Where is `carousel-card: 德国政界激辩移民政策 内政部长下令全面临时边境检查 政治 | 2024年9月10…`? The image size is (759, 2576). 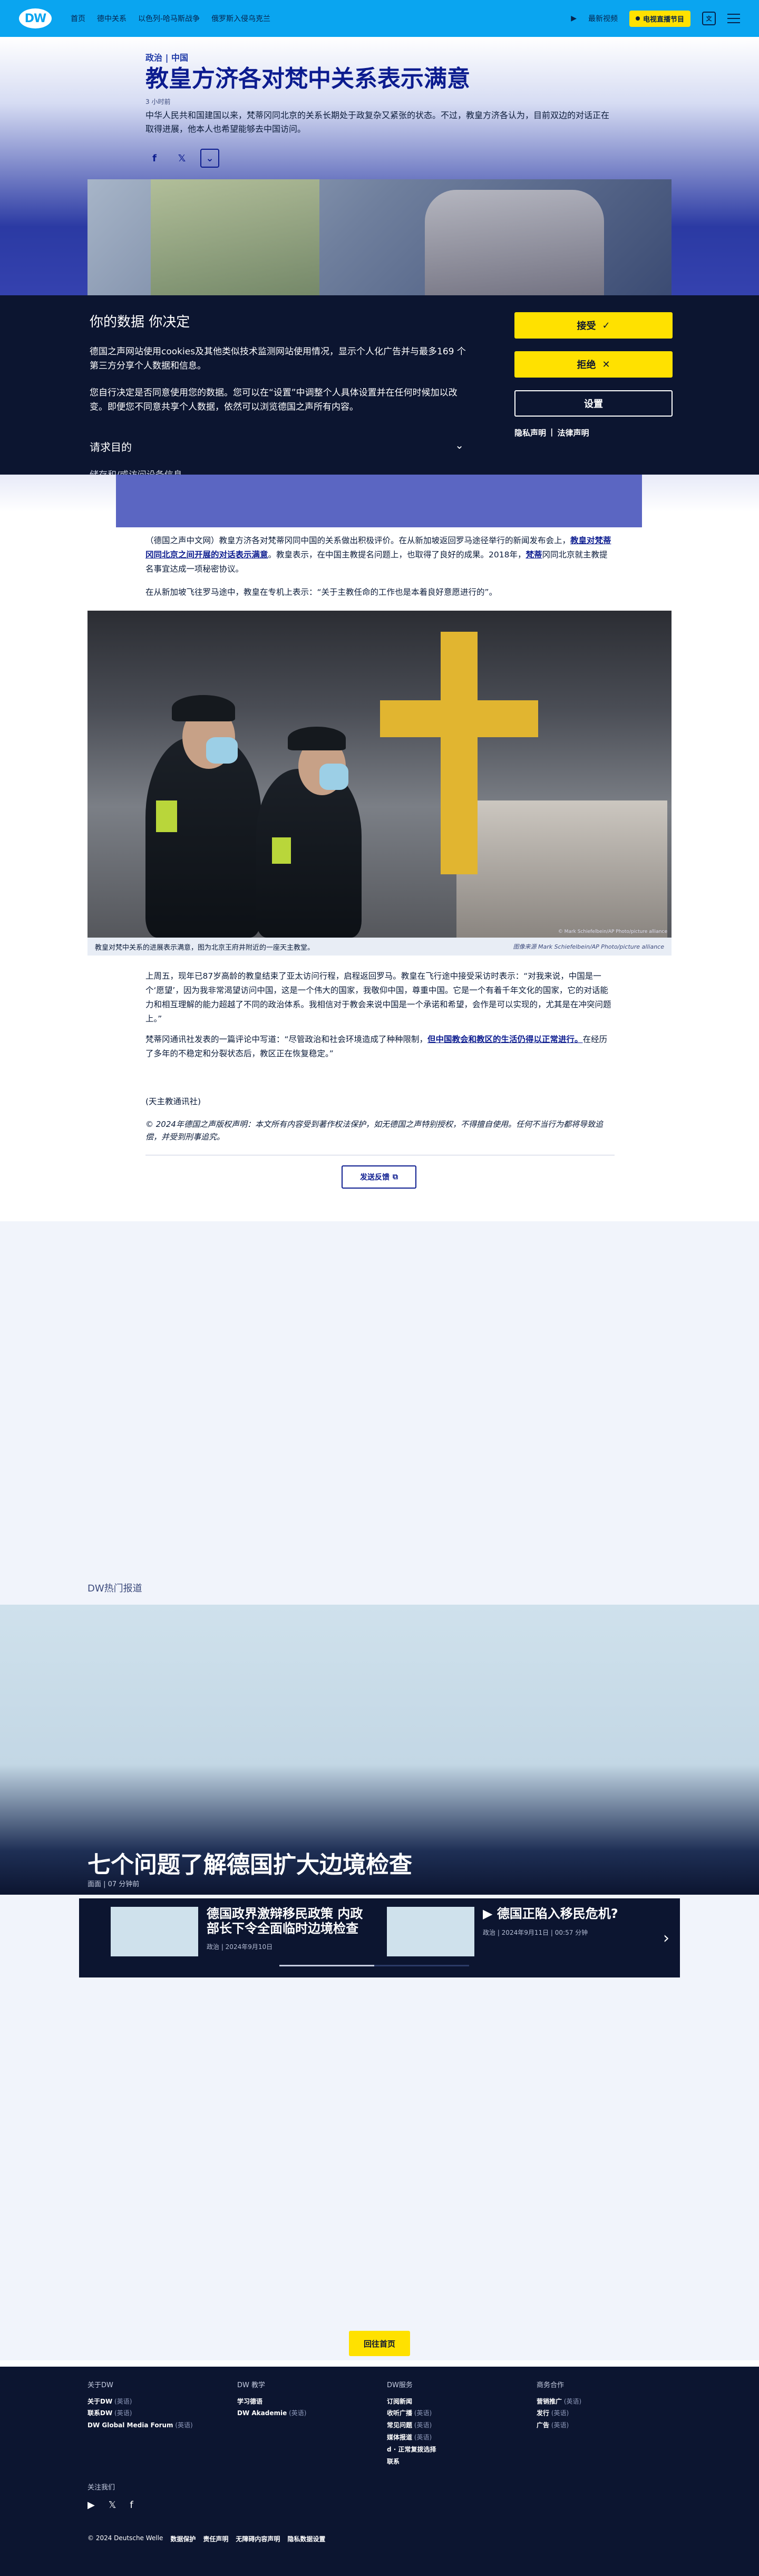 carousel-card: 德国政界激辩移民政策 内政部长下令全面临时边境检查 政治 | 2024年9月10… is located at coordinates (243, 1931).